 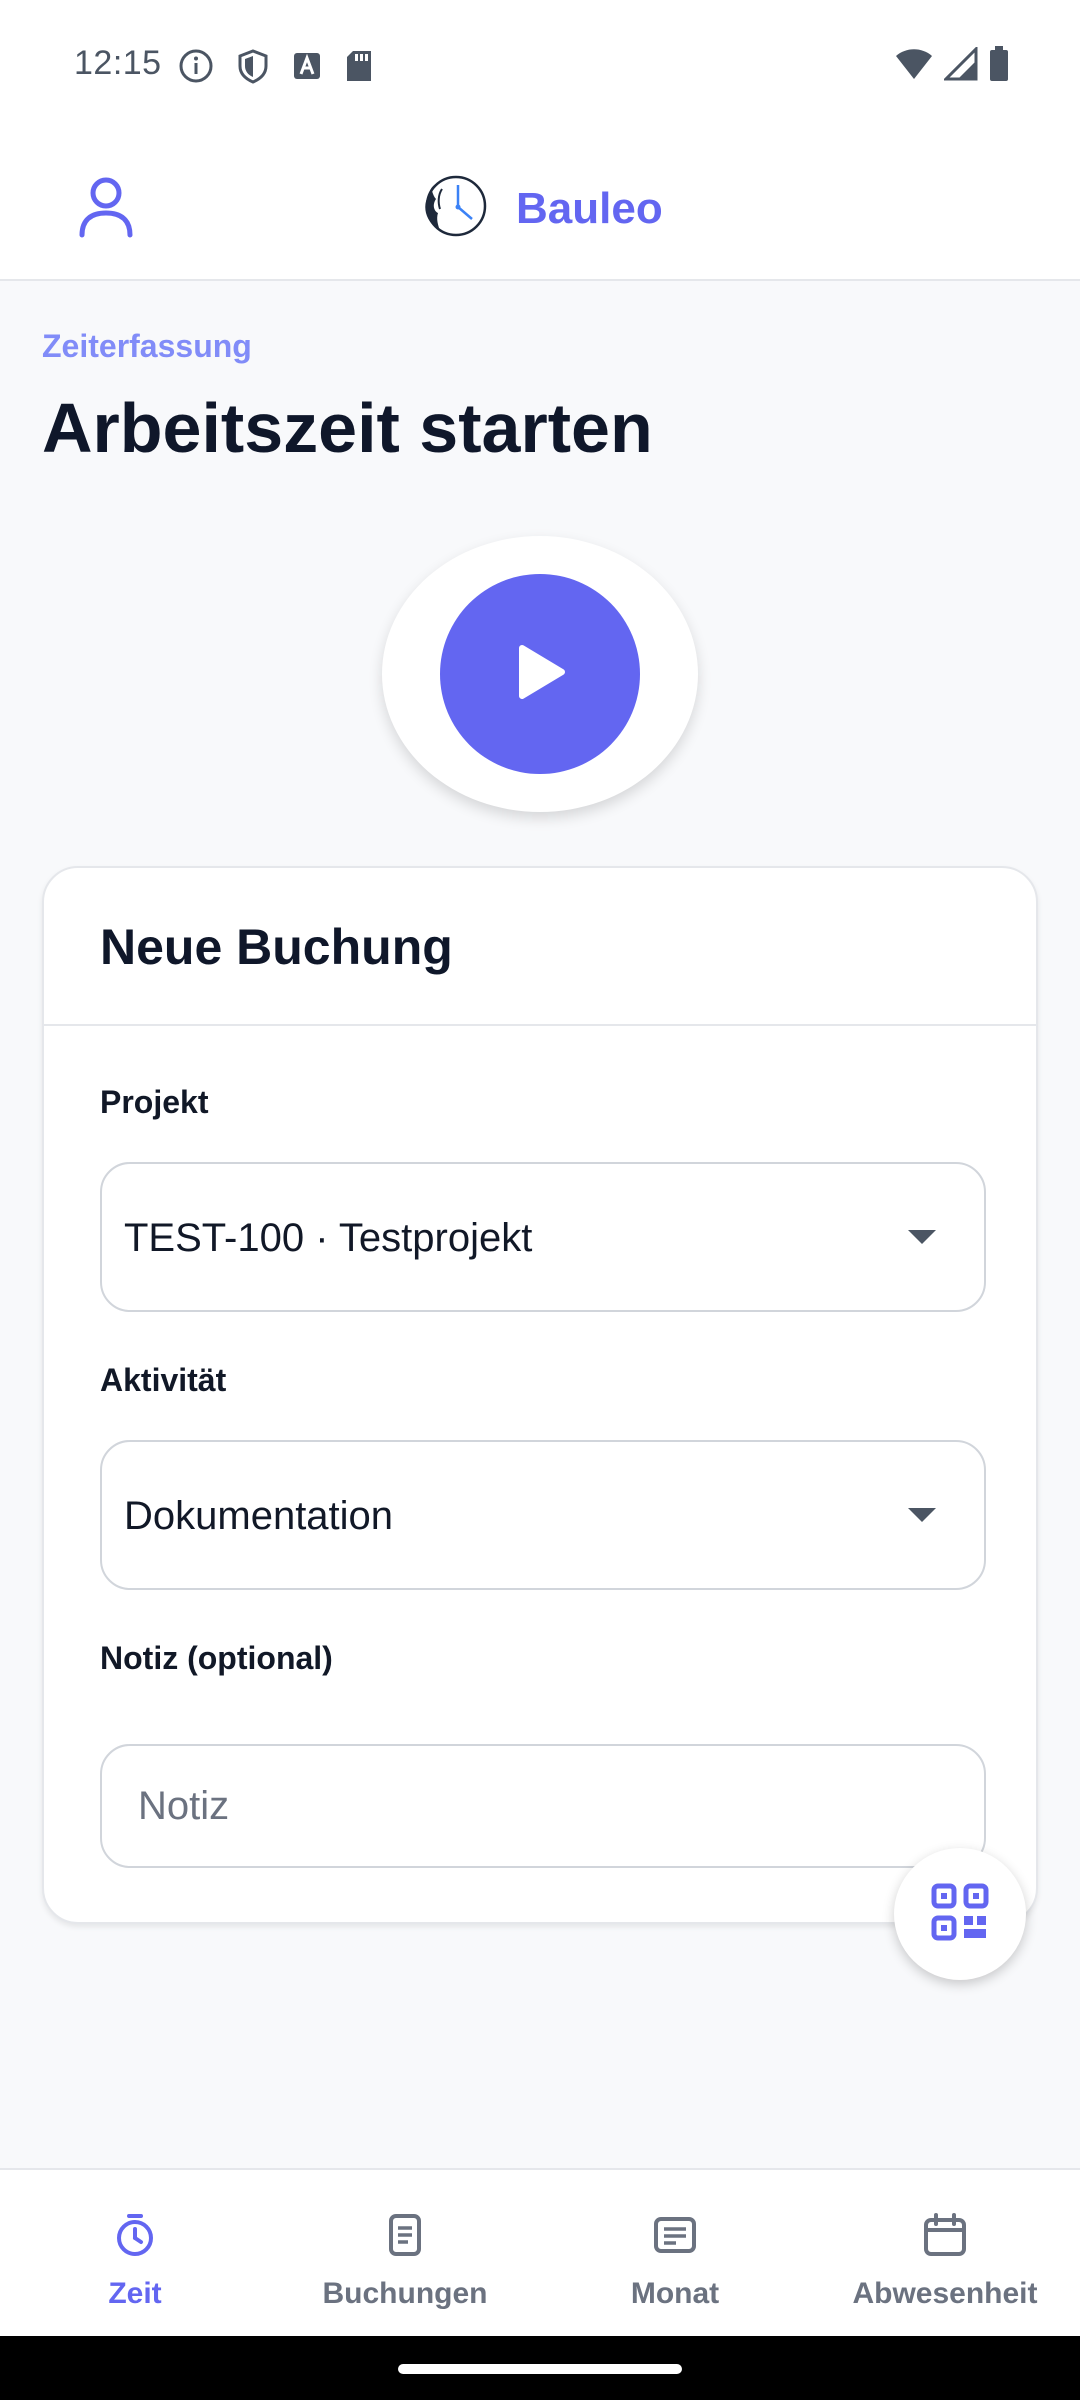 I want to click on battery-icon, so click(x=999, y=66).